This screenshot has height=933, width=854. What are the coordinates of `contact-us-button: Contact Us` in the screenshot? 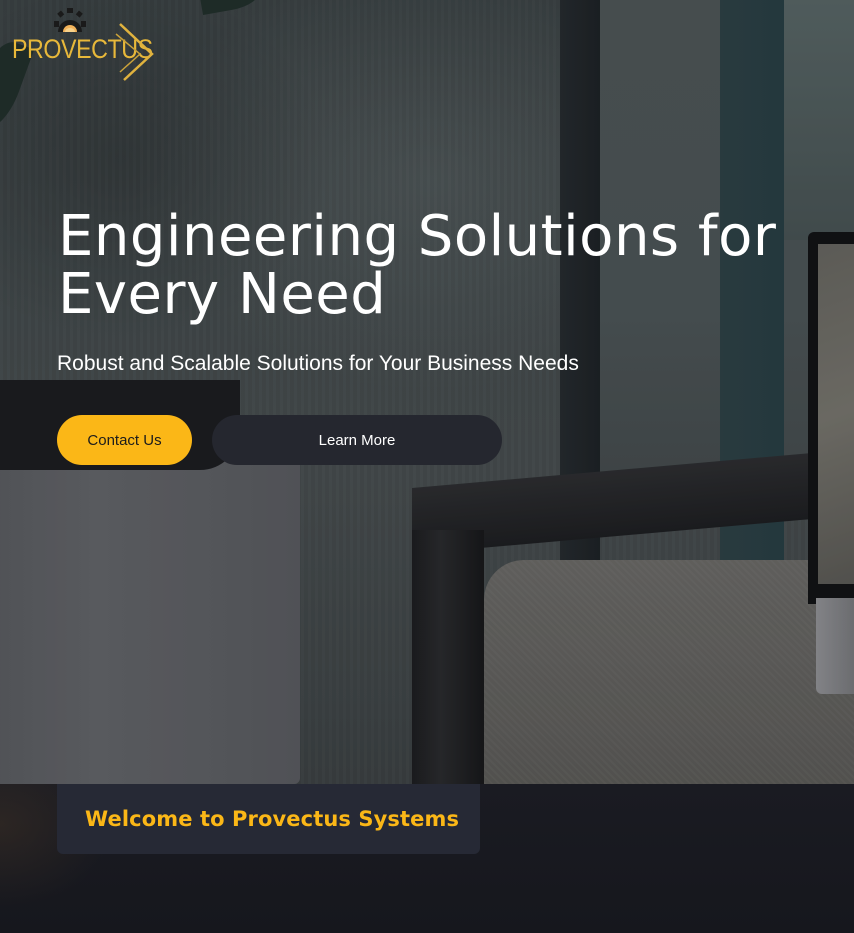 It's located at (124, 440).